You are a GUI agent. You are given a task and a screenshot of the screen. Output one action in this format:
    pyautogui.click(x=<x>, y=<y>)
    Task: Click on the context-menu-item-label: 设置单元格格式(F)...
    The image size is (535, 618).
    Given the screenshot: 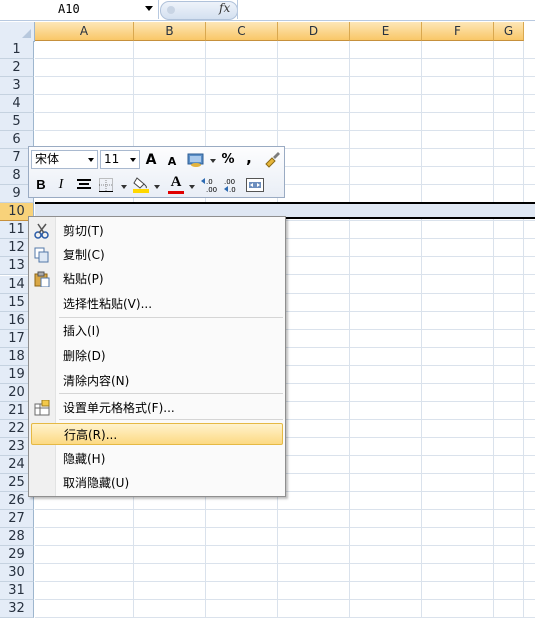 What is the action you would take?
    pyautogui.click(x=119, y=408)
    